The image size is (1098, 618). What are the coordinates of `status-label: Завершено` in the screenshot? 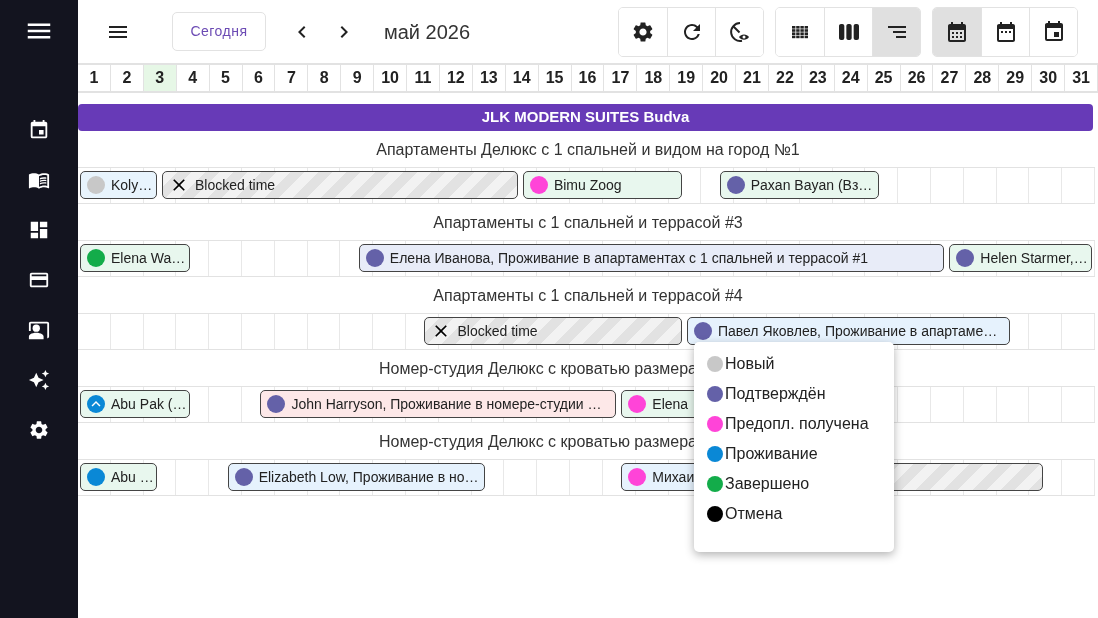 It's located at (767, 484).